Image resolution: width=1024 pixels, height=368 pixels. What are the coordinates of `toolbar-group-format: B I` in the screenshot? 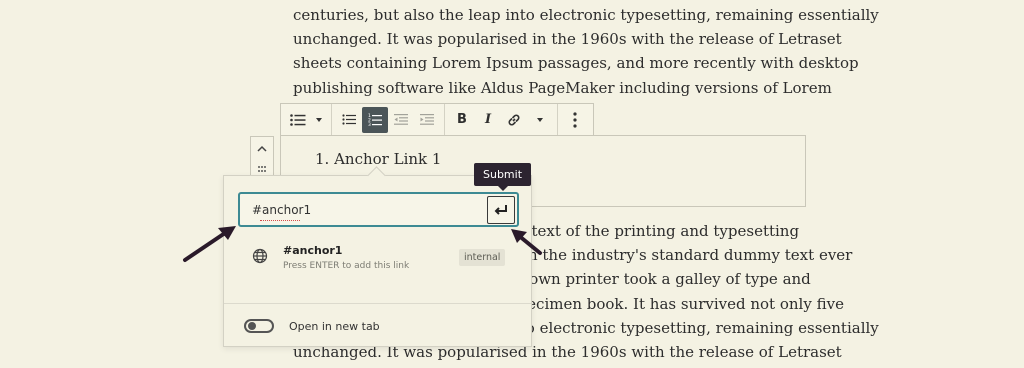 It's located at (501, 119).